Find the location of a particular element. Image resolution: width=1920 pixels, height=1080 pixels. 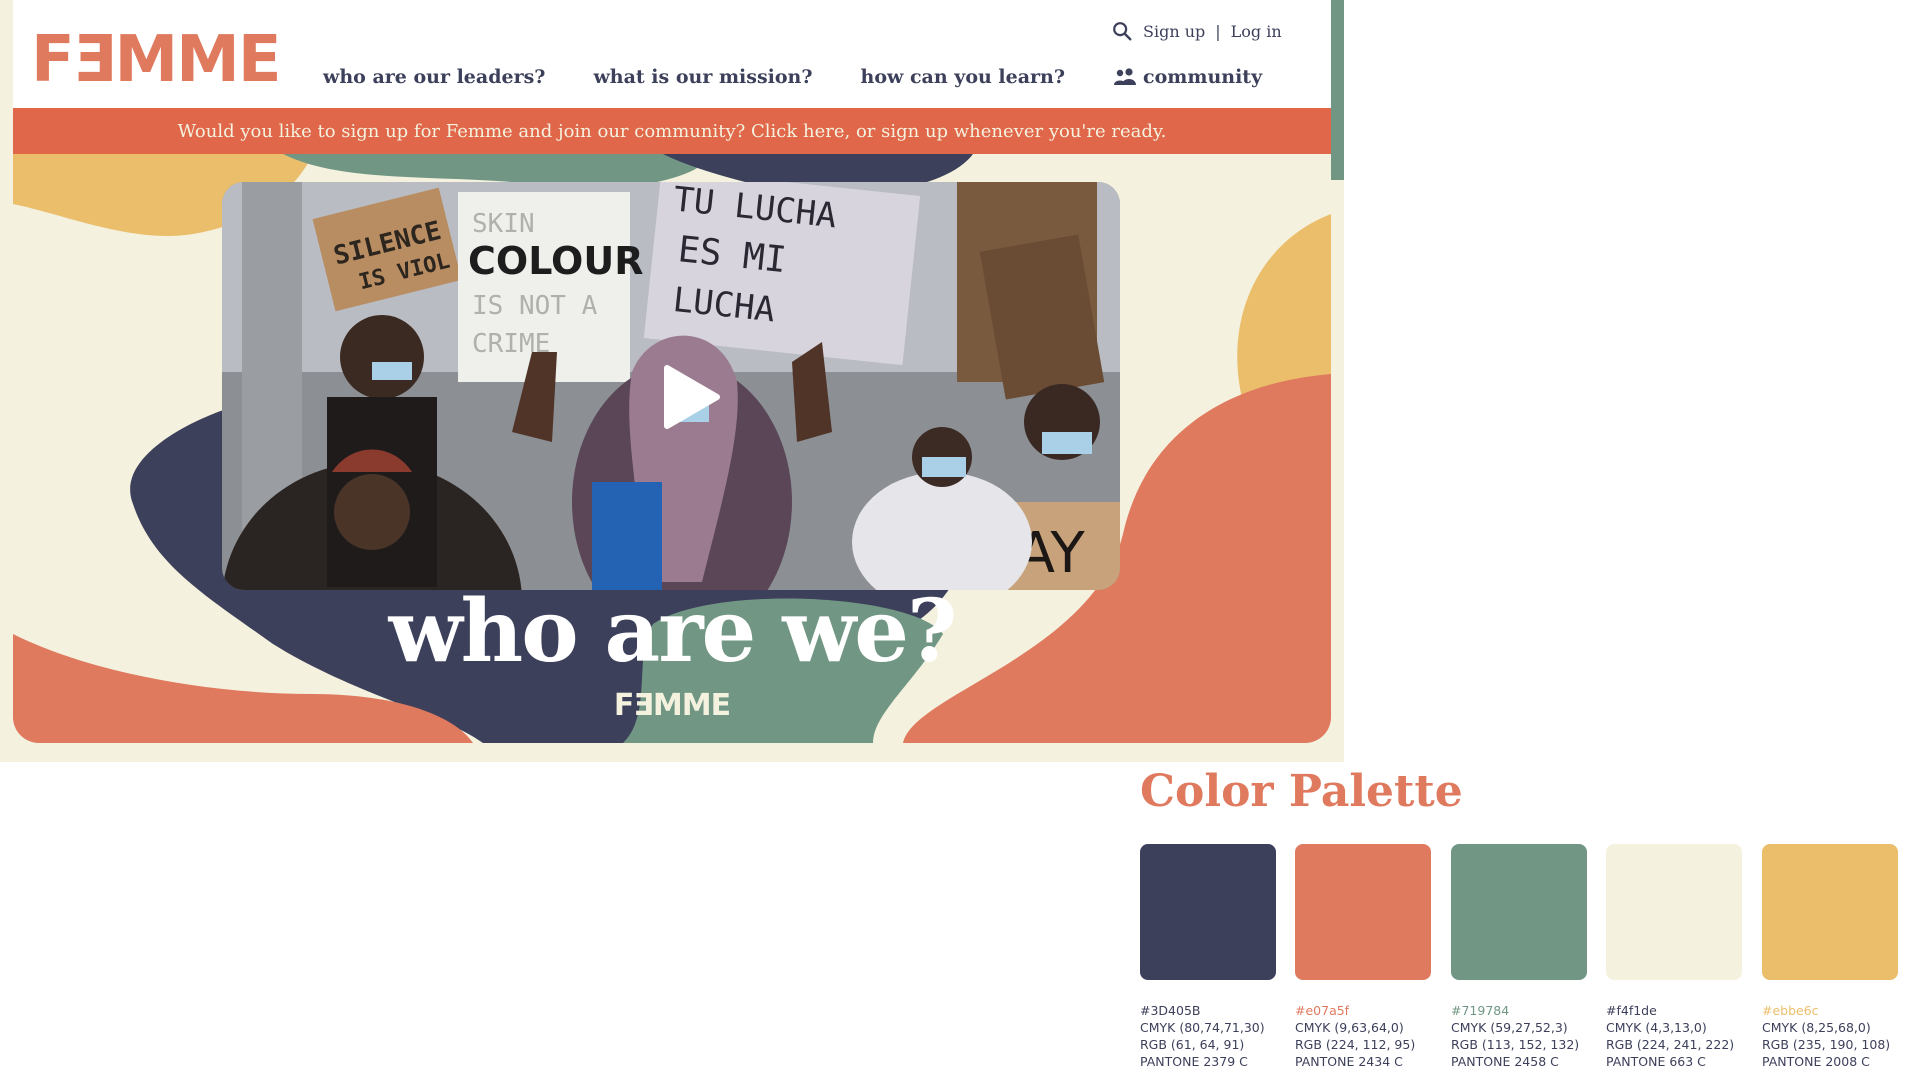

nav-learn-label: how can you learn? is located at coordinates (962, 77).